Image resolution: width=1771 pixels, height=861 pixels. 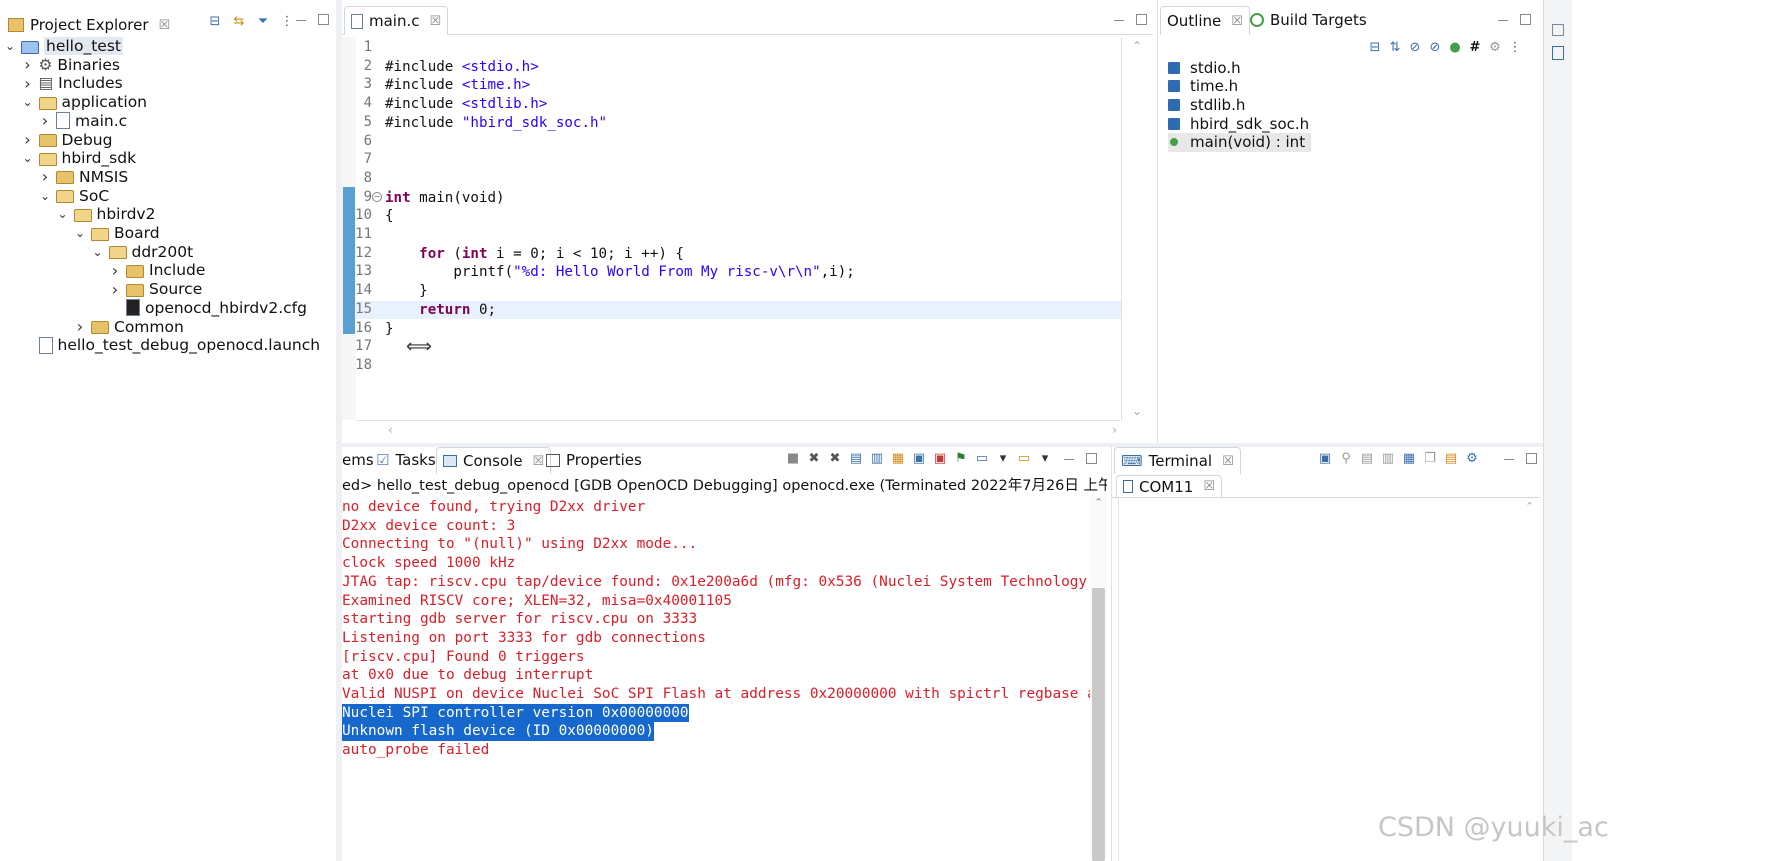 What do you see at coordinates (83, 121) in the screenshot?
I see `tree-item: › main.c` at bounding box center [83, 121].